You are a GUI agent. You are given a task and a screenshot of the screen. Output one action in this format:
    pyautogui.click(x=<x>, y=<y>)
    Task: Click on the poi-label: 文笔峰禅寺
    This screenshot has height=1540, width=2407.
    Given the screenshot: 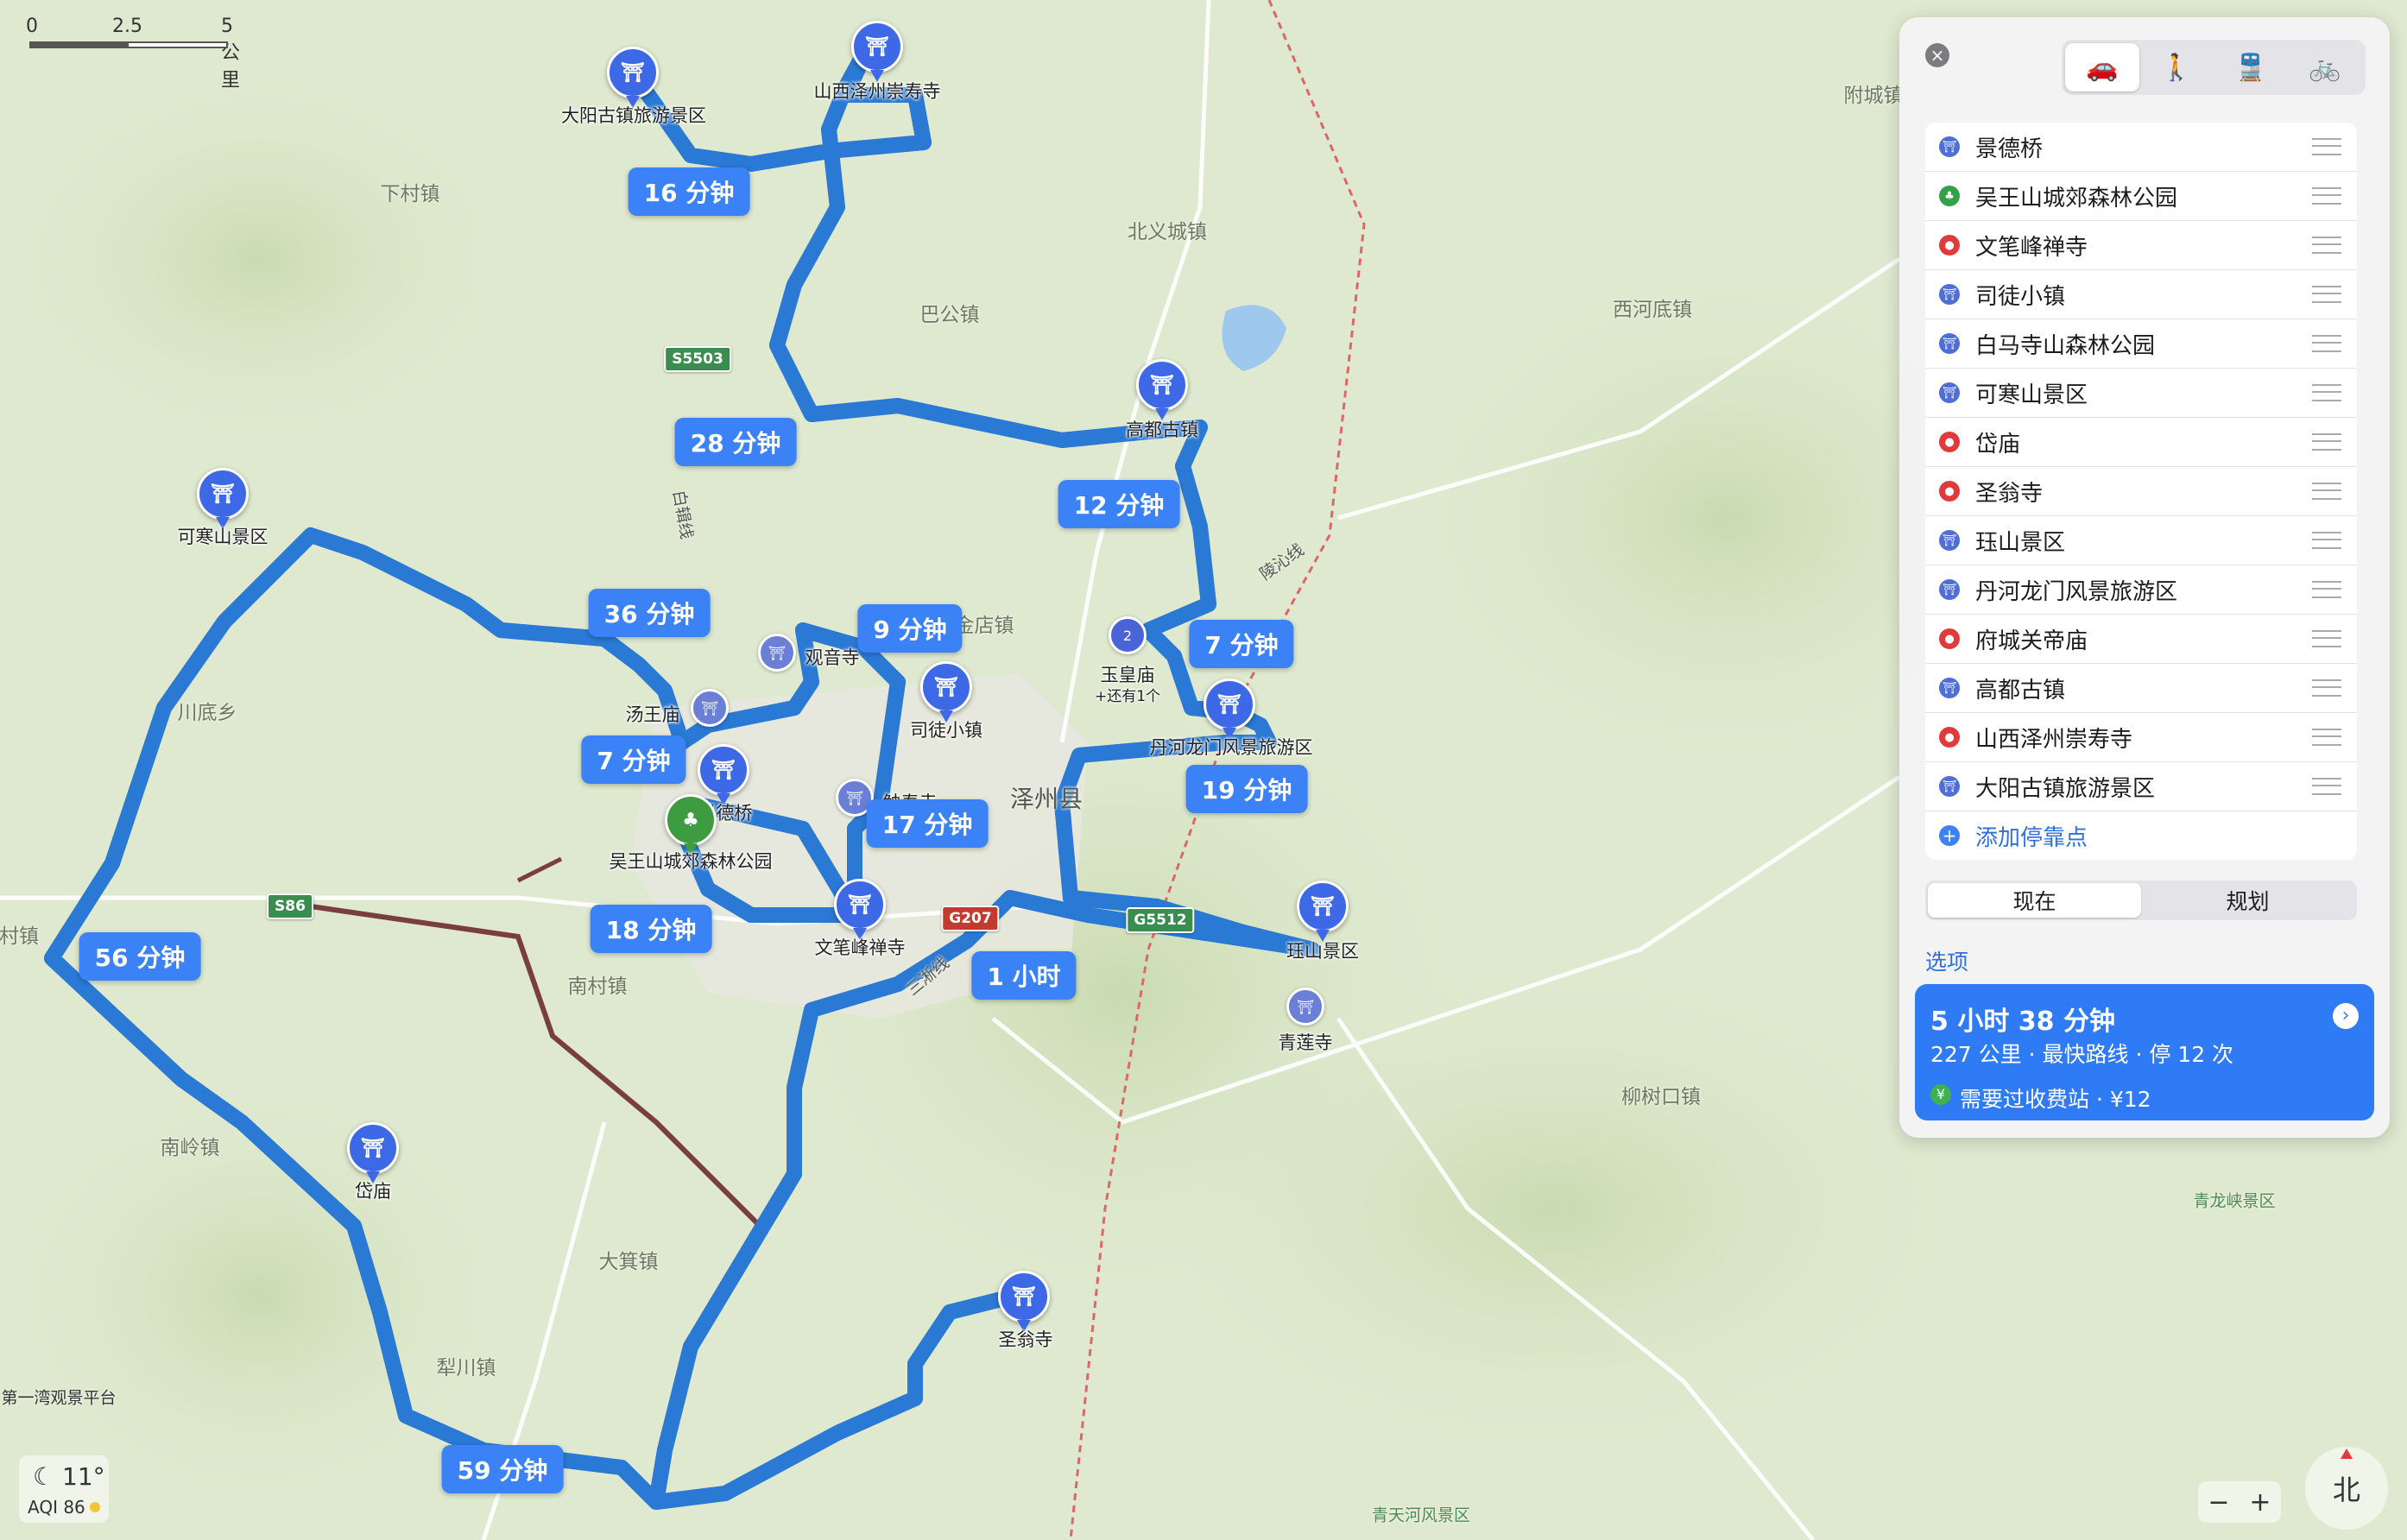 What is the action you would take?
    pyautogui.click(x=860, y=947)
    